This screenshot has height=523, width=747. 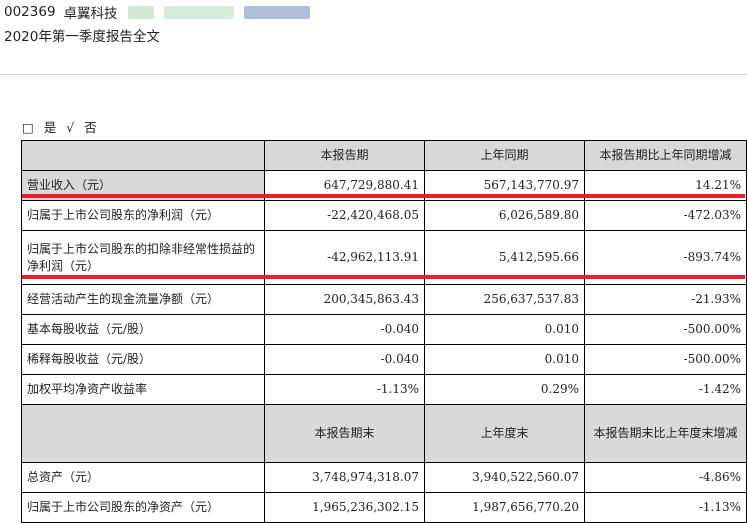 I want to click on prior-value: 0.29%, so click(x=504, y=389).